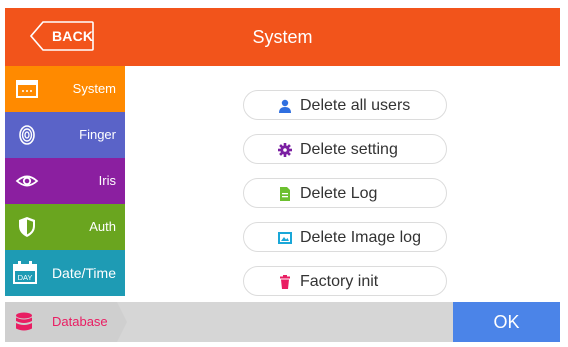 The height and width of the screenshot is (347, 568). I want to click on fingerprint-icon, so click(27, 135).